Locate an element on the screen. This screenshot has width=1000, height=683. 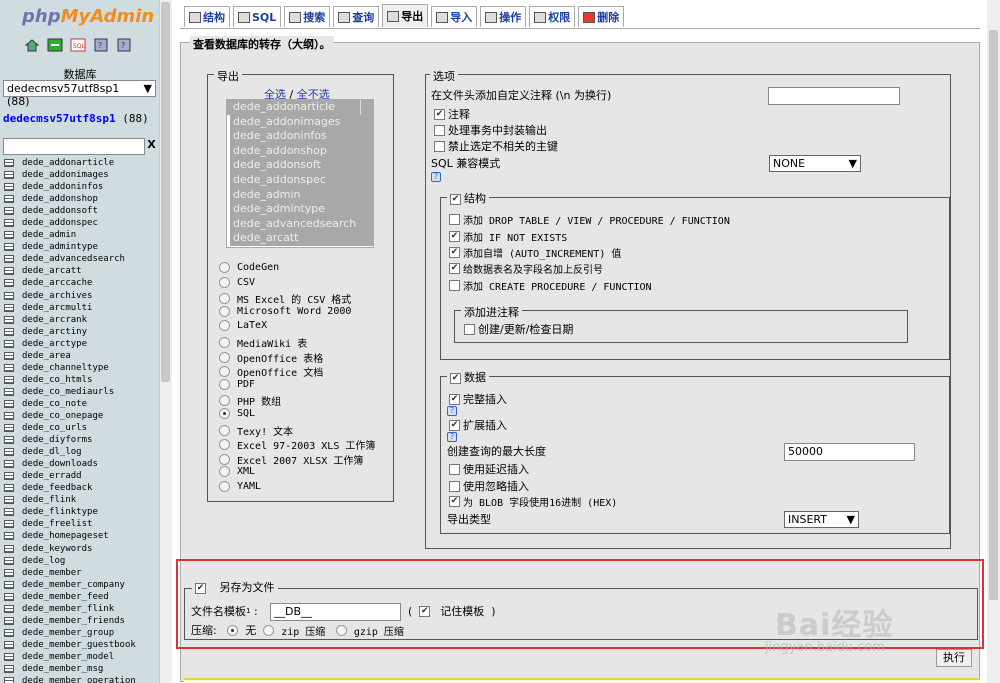
export-table-option: dede_addonarticle is located at coordinates (301, 107).